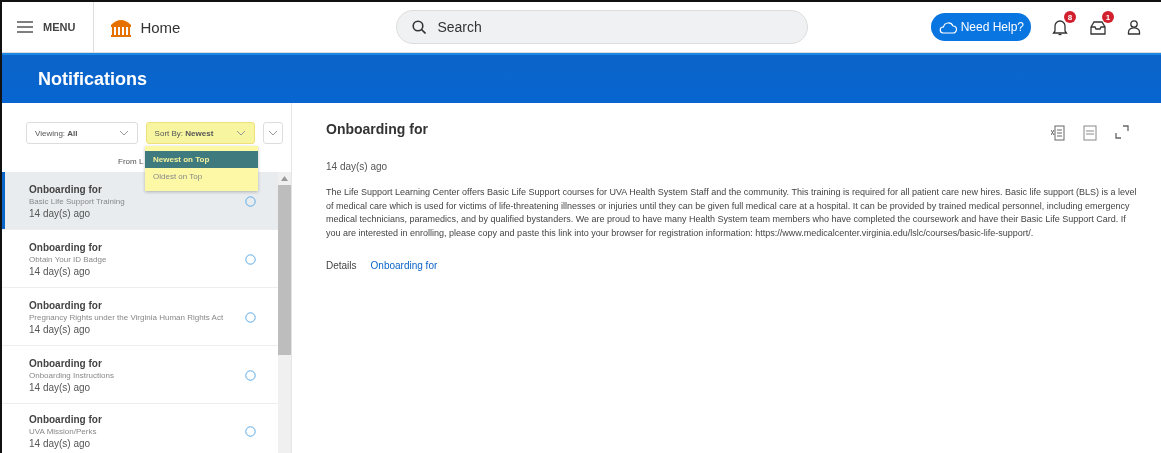 Image resolution: width=1161 pixels, height=453 pixels. What do you see at coordinates (341, 265) in the screenshot?
I see `details-label: Details` at bounding box center [341, 265].